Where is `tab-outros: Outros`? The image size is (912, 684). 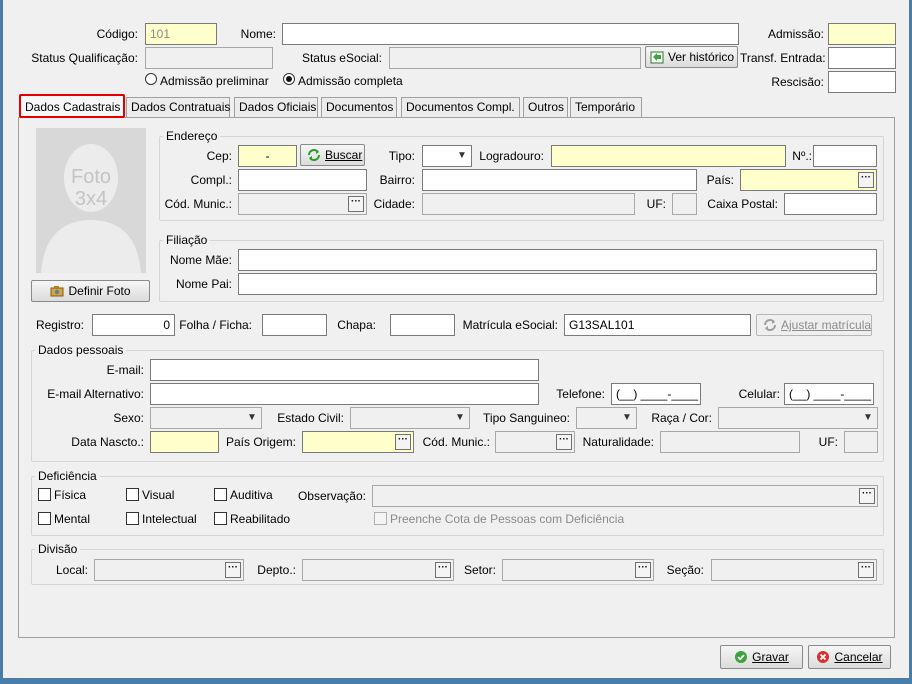 tab-outros: Outros is located at coordinates (545, 107).